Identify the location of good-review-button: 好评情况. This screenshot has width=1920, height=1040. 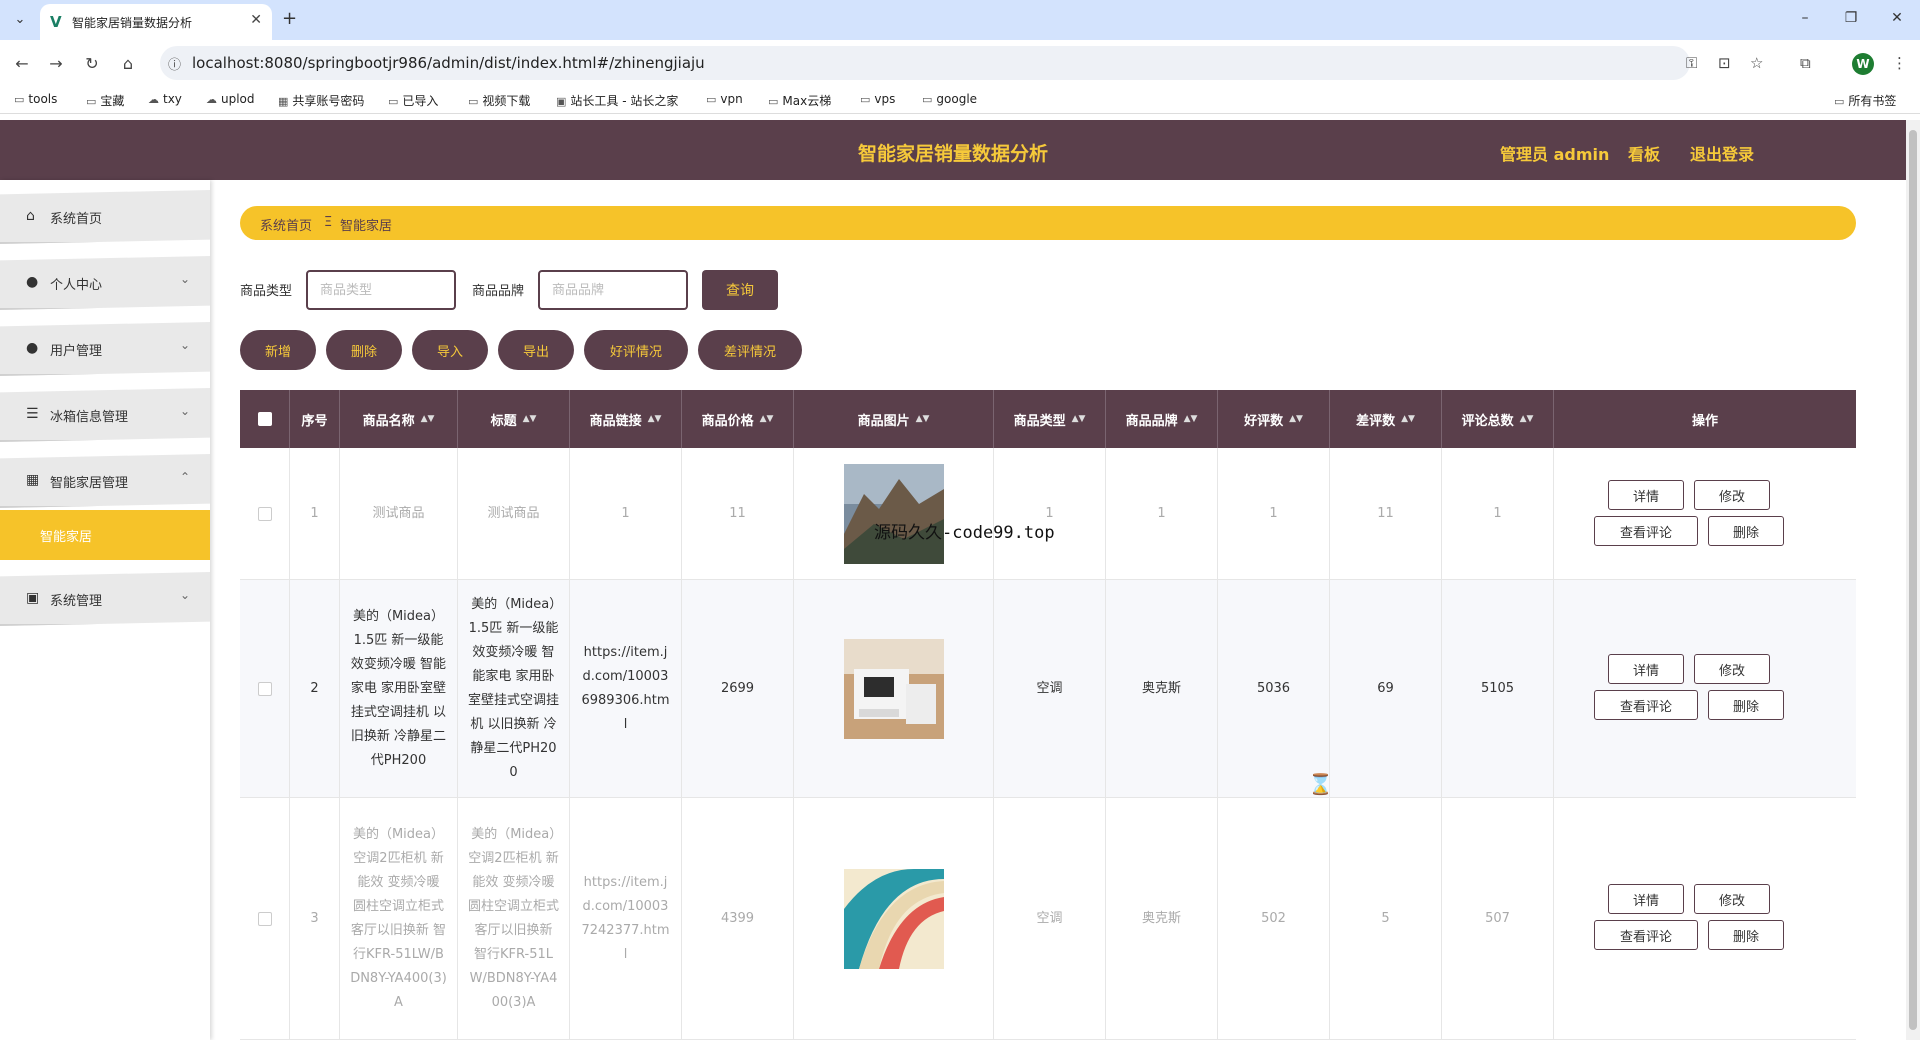
(636, 350).